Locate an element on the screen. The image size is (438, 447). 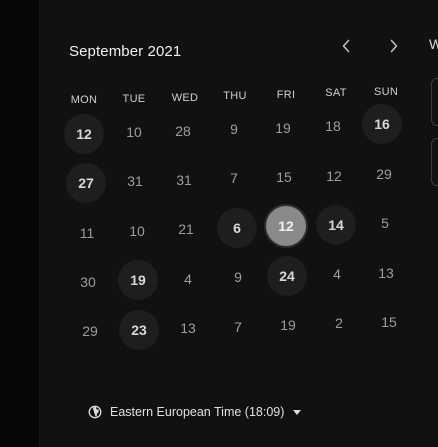
calendar-day: 30 is located at coordinates (88, 282).